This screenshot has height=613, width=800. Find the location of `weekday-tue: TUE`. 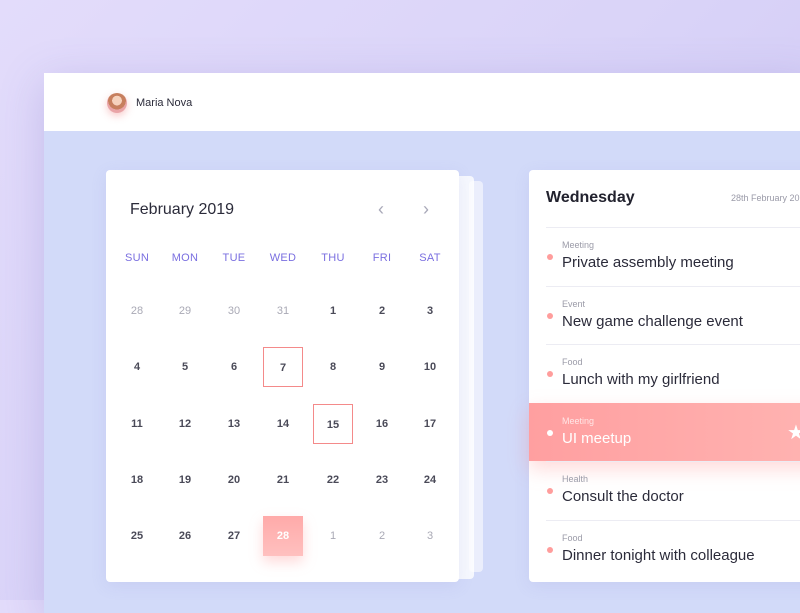

weekday-tue: TUE is located at coordinates (234, 258).